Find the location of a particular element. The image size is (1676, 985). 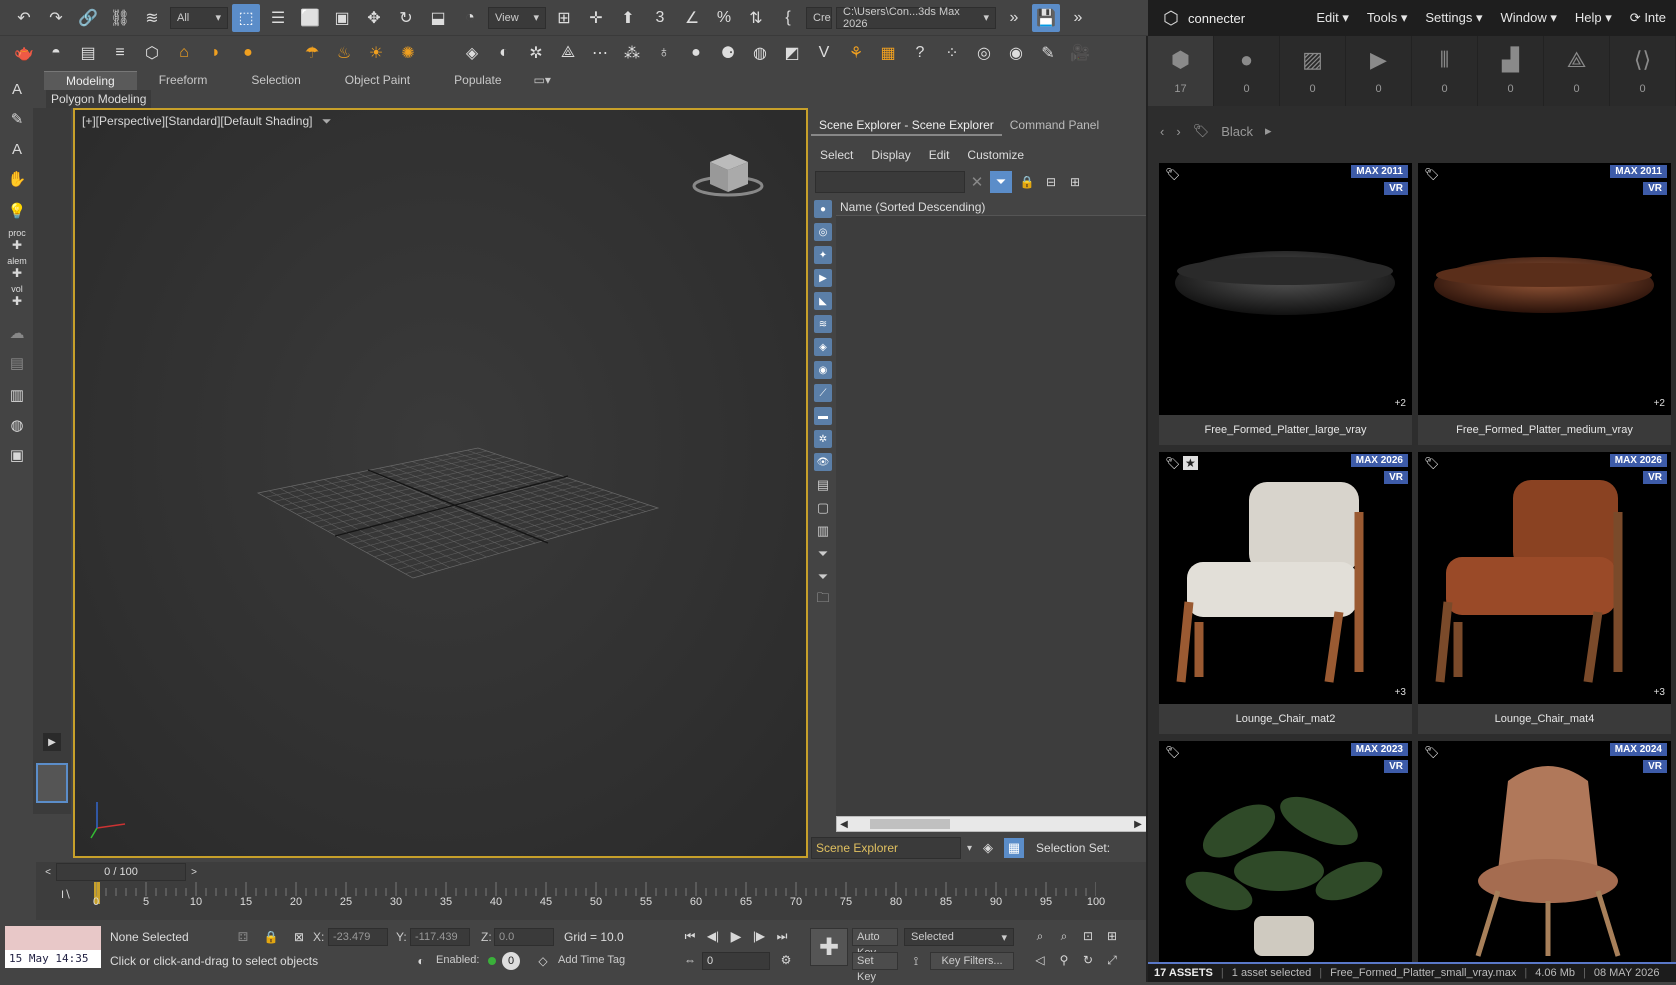

current-frame-field: 0 is located at coordinates (736, 961).